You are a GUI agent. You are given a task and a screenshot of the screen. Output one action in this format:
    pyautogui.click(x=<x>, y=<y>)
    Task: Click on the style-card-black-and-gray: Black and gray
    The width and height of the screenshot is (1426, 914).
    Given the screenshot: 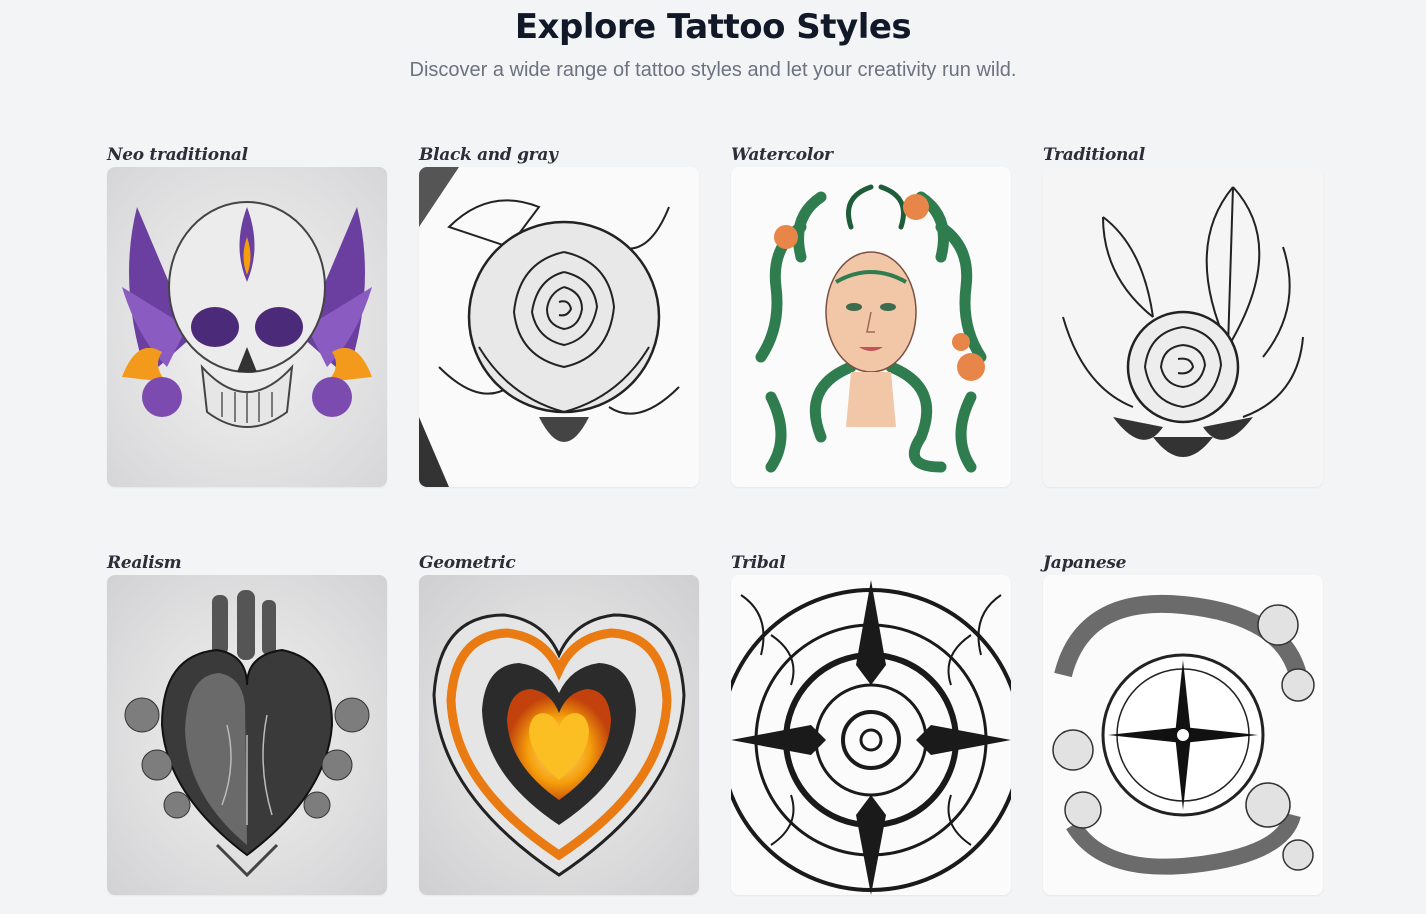 What is the action you would take?
    pyautogui.click(x=559, y=315)
    